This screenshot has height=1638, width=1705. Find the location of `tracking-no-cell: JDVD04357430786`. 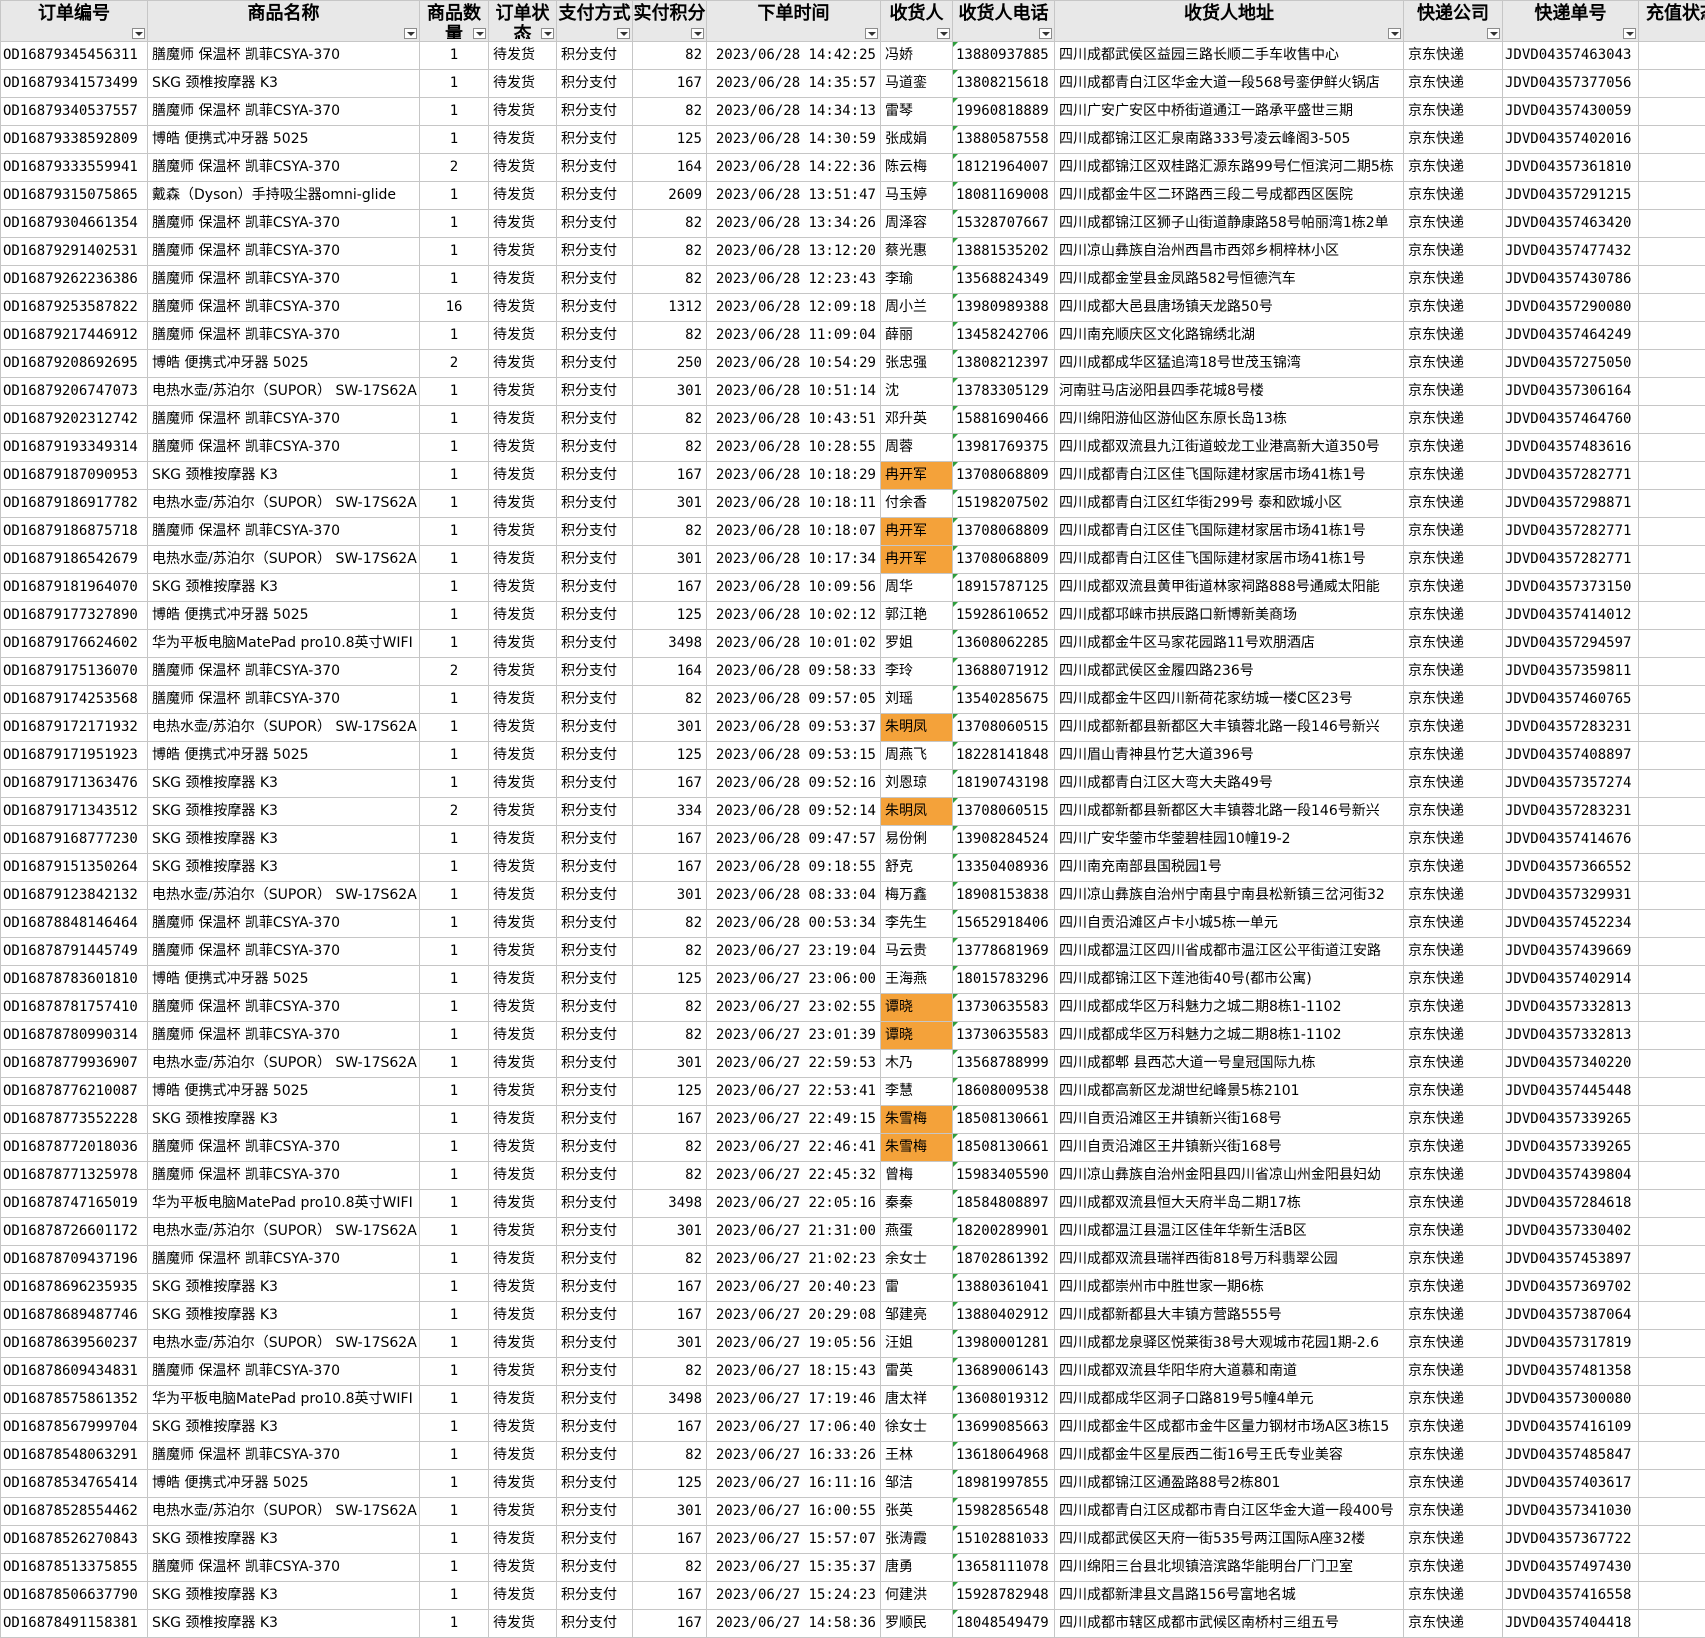

tracking-no-cell: JDVD04357430786 is located at coordinates (1571, 280).